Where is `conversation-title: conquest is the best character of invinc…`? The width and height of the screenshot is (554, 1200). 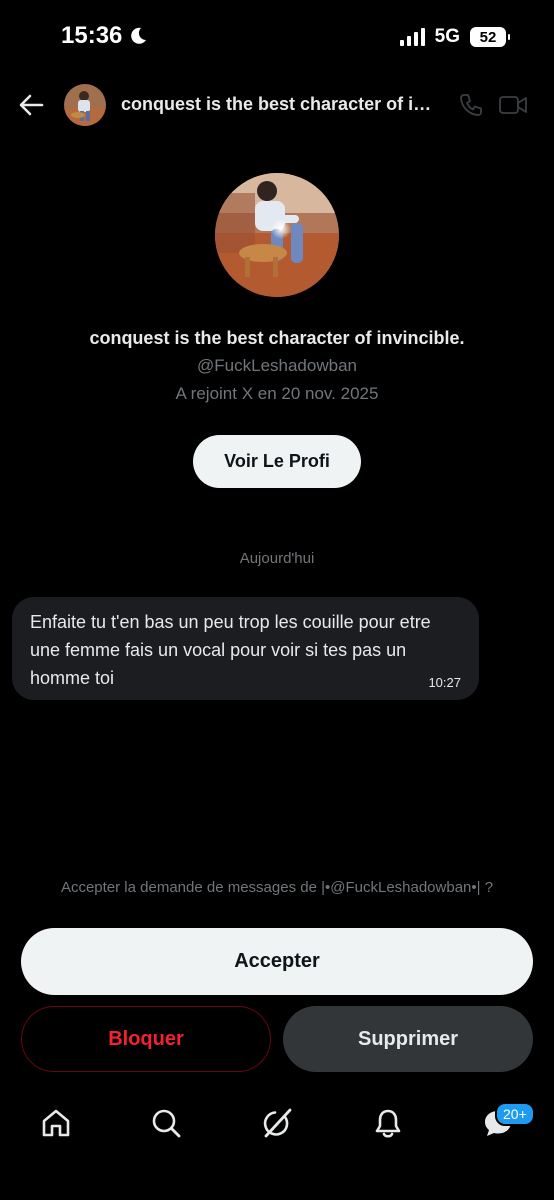 conversation-title: conquest is the best character of invinc… is located at coordinates (278, 104).